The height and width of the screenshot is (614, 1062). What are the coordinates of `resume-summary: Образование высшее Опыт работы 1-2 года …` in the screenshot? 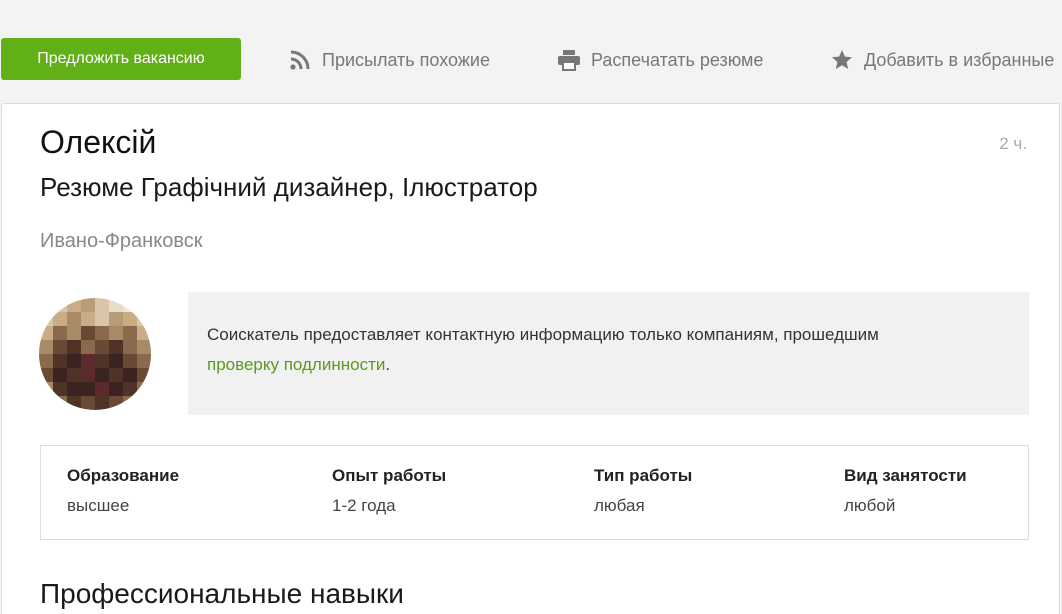 It's located at (534, 492).